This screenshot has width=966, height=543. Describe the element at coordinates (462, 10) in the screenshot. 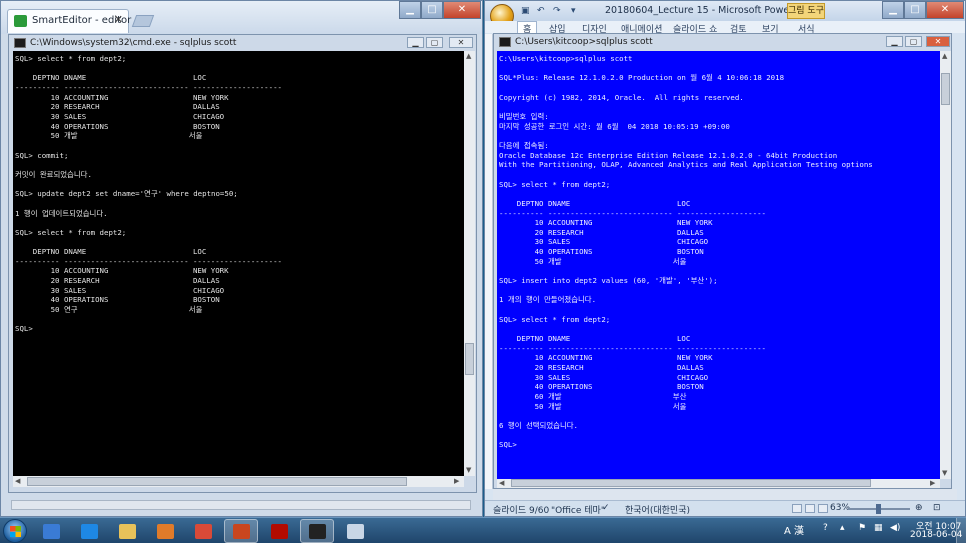

I see `close-button: ✕` at that location.